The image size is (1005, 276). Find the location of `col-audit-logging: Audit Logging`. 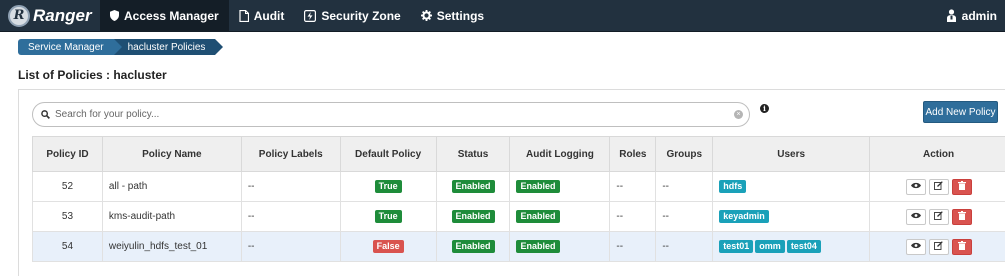

col-audit-logging: Audit Logging is located at coordinates (560, 154).